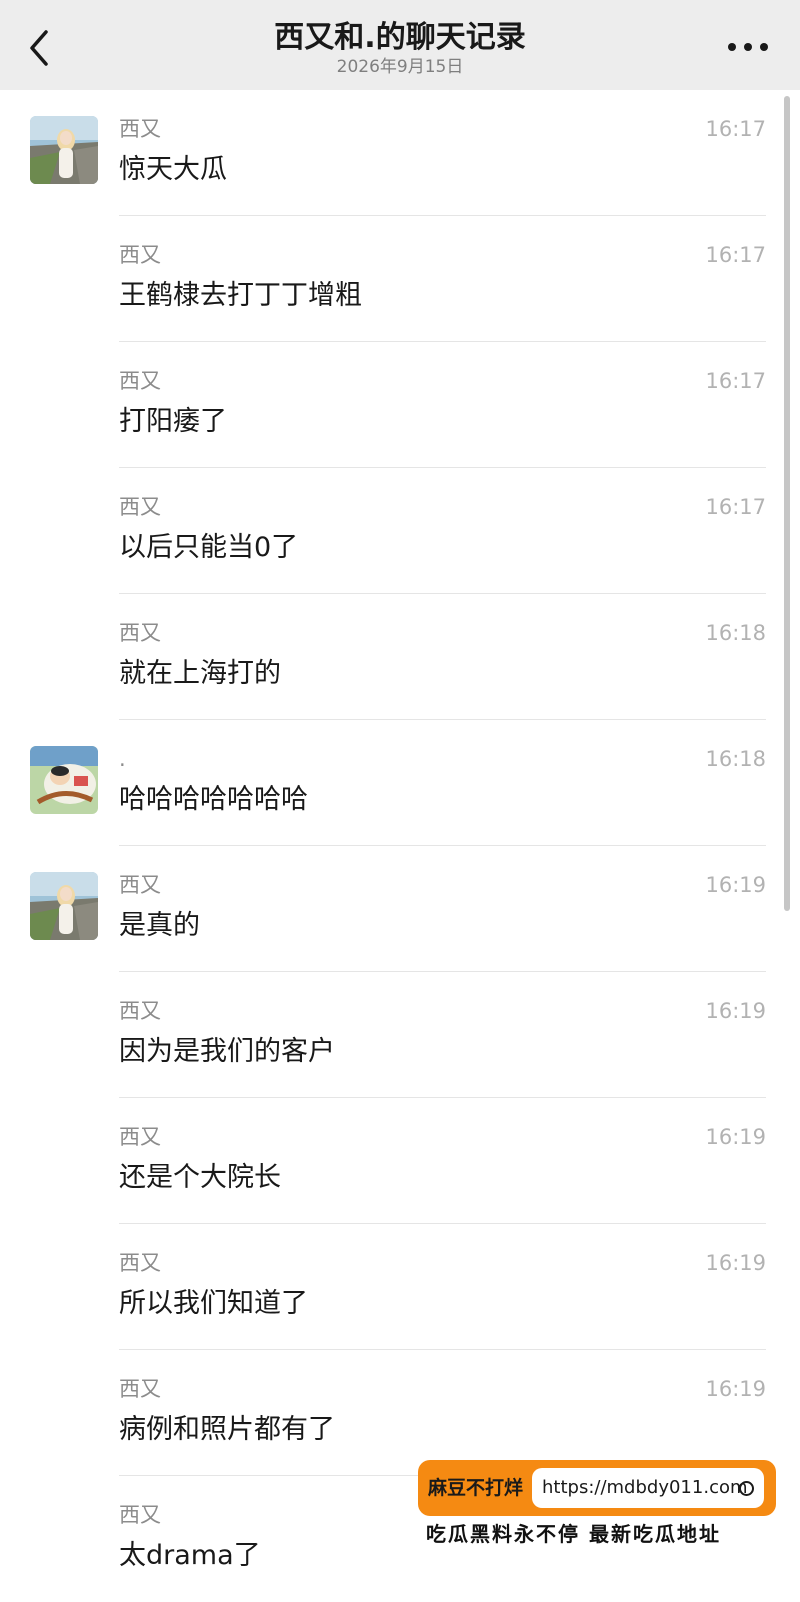 This screenshot has height=1602, width=800. I want to click on more-button, so click(748, 47).